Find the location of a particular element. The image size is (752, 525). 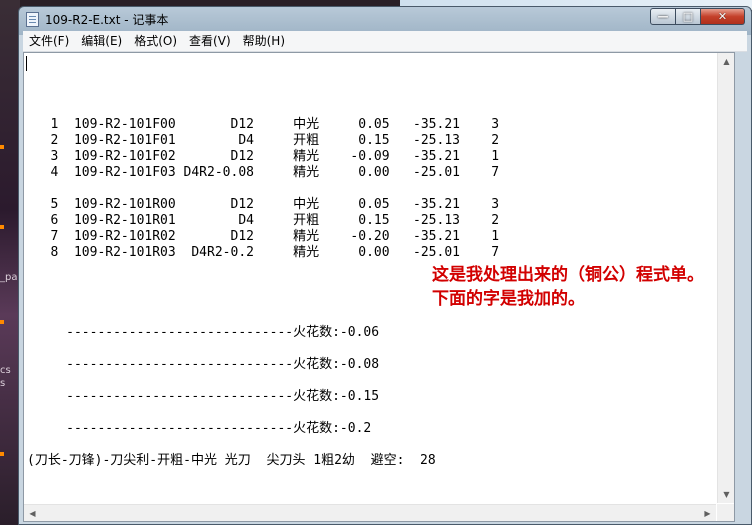

scroll-left-arrow-icon: ◀ is located at coordinates (32, 513).